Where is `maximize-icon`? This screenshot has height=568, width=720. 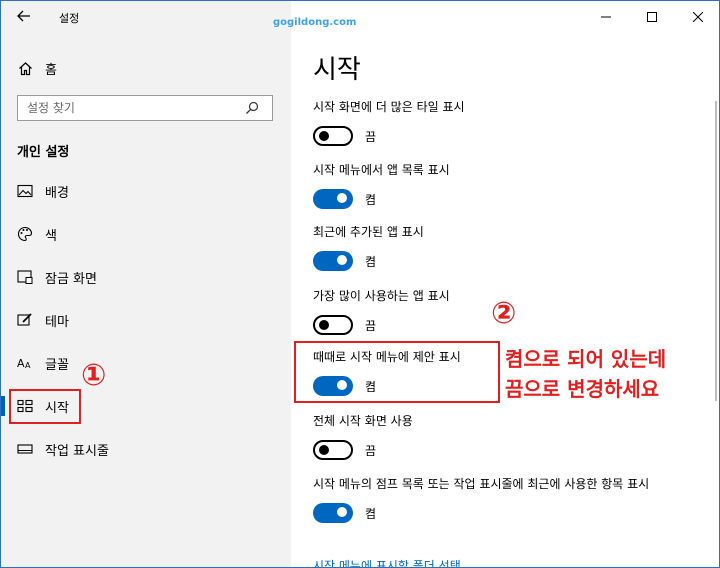 maximize-icon is located at coordinates (652, 17).